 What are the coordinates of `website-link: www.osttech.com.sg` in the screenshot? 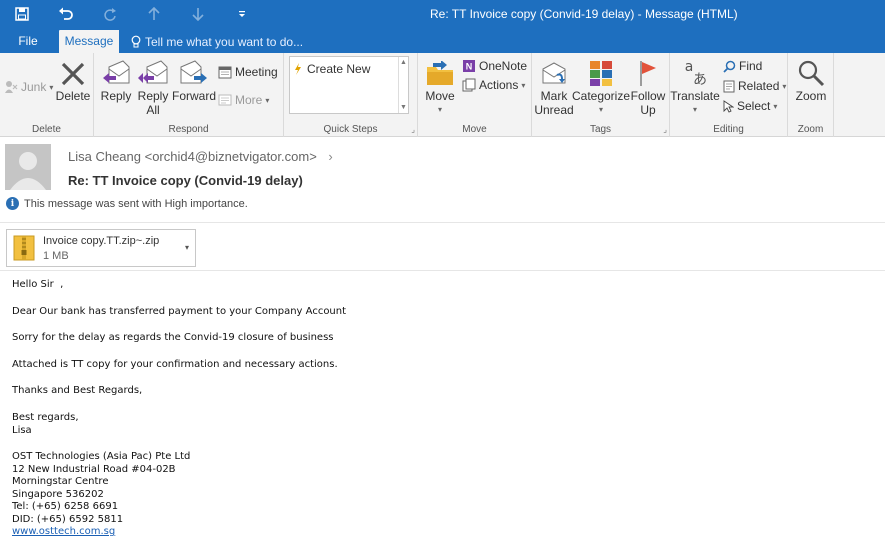 It's located at (63, 532).